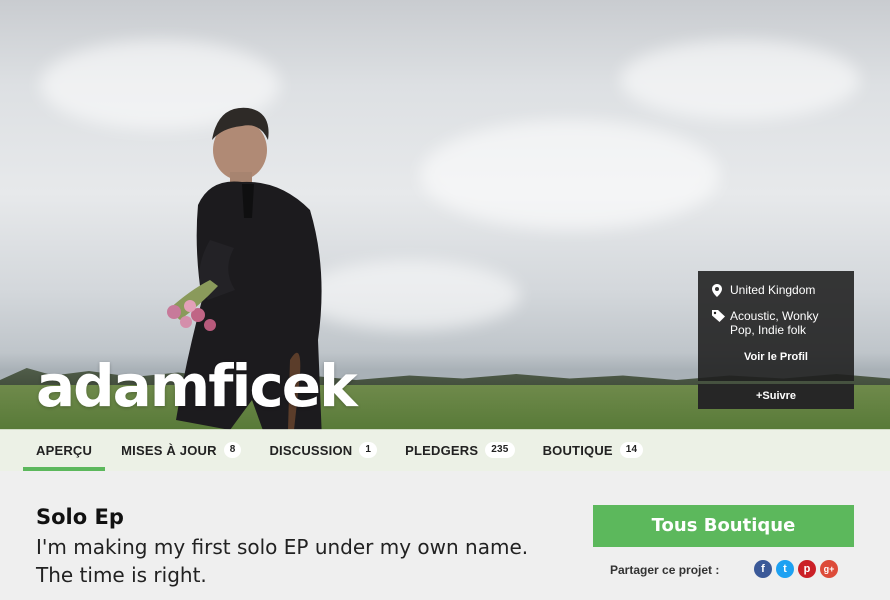 The height and width of the screenshot is (600, 890). Describe the element at coordinates (829, 569) in the screenshot. I see `google-plus-icon: g+` at that location.